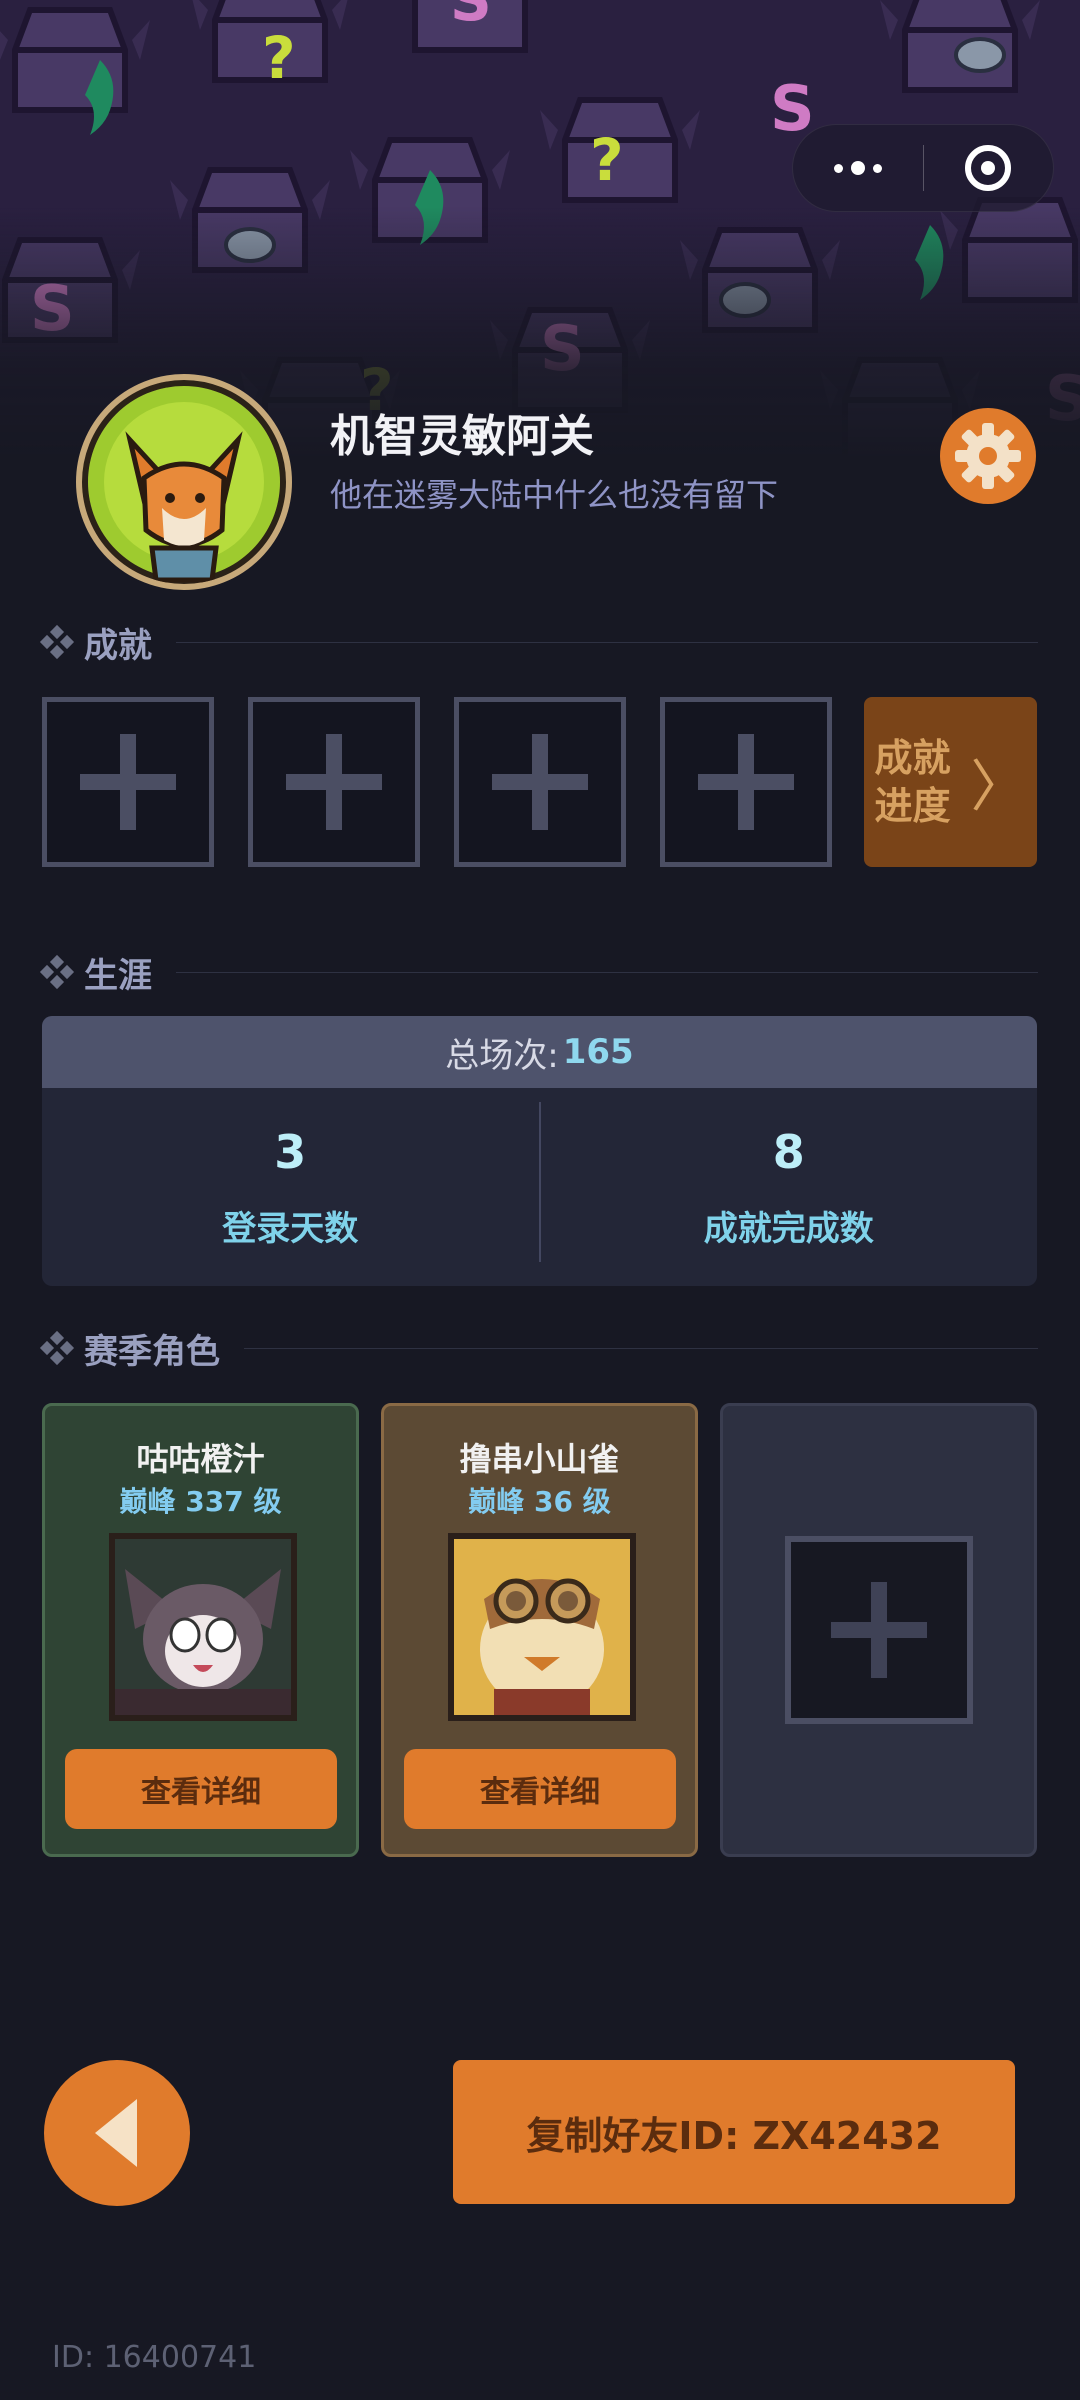  What do you see at coordinates (462, 436) in the screenshot?
I see `player-name: 机智灵敏阿关` at bounding box center [462, 436].